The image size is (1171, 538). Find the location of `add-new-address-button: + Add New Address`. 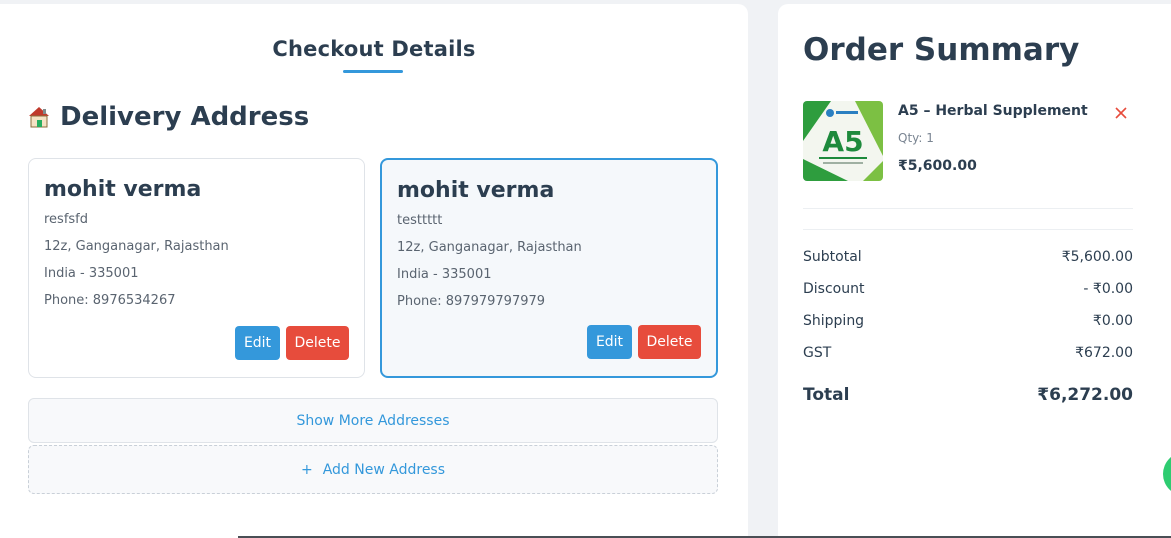

add-new-address-button: + Add New Address is located at coordinates (373, 469).